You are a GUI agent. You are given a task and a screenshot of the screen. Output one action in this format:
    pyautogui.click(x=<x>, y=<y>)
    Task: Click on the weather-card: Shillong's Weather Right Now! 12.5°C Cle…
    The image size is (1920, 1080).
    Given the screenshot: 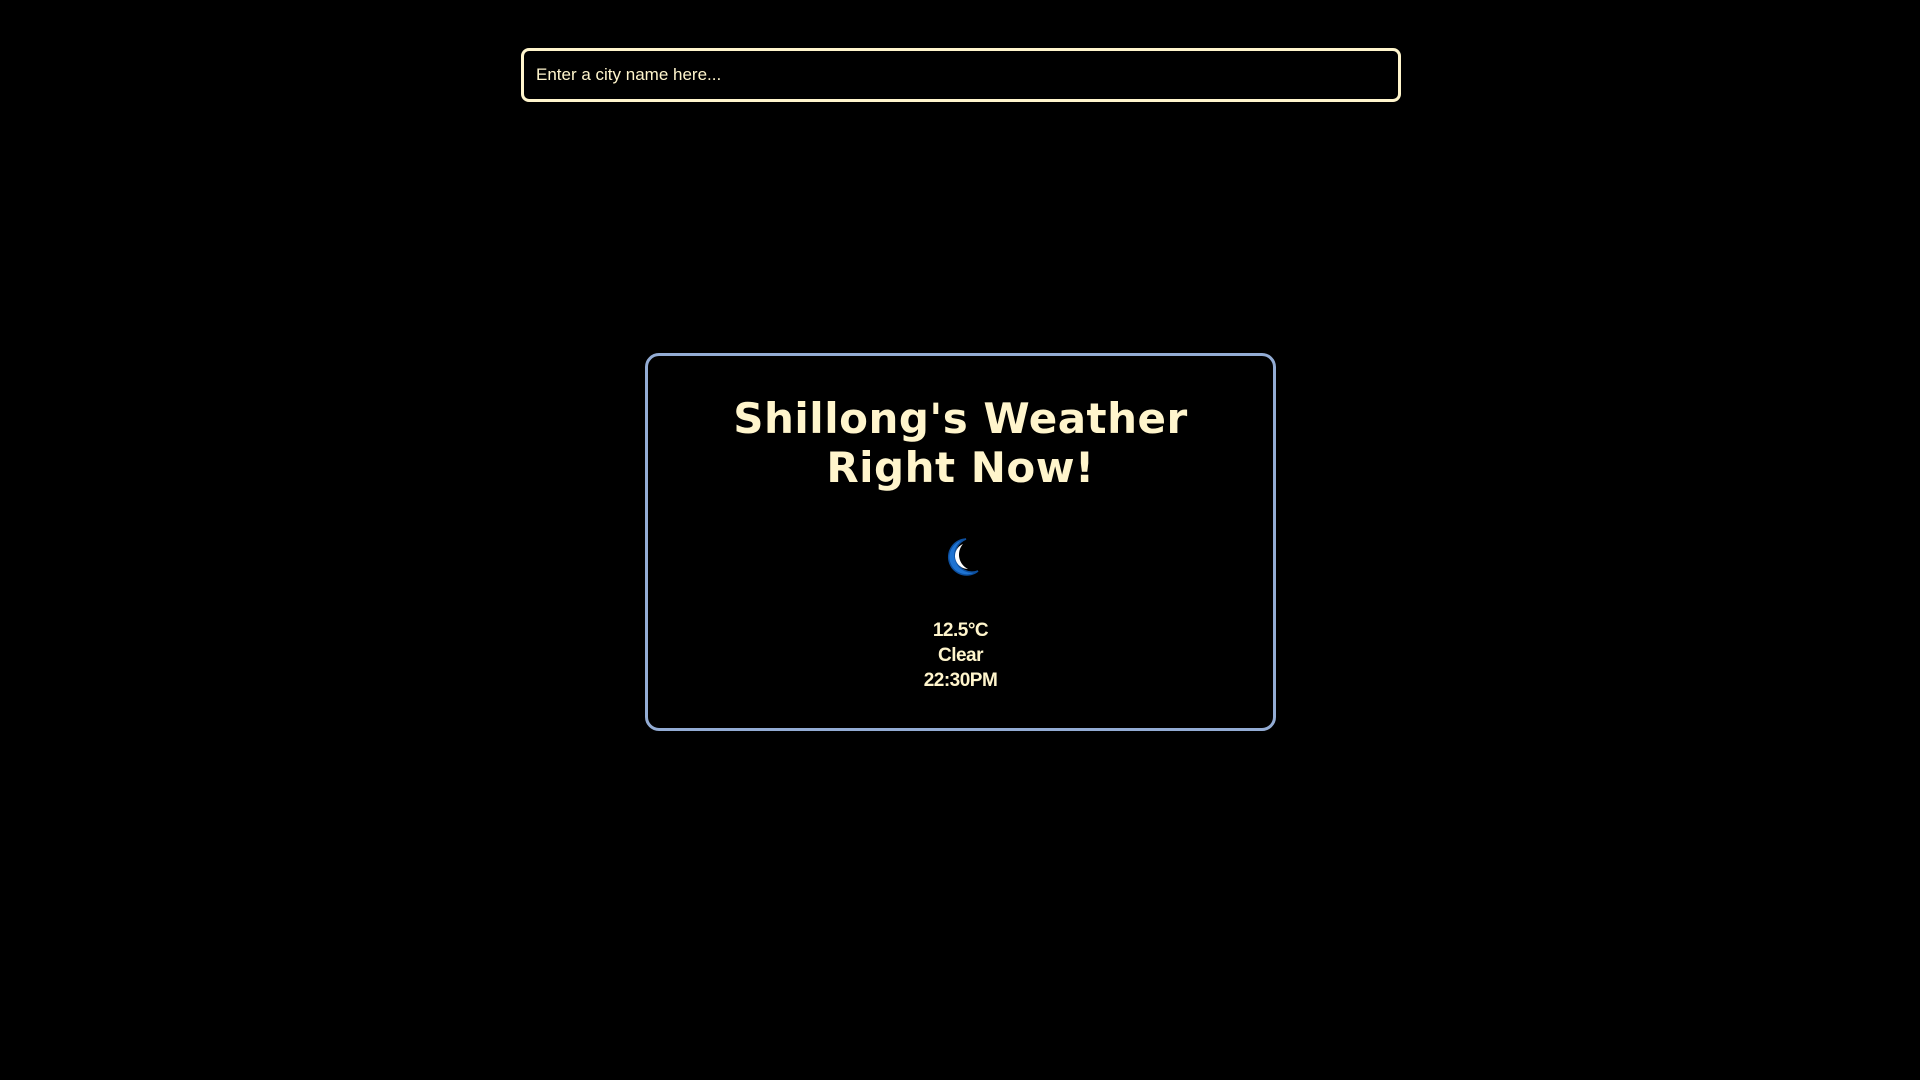 What is the action you would take?
    pyautogui.click(x=960, y=542)
    